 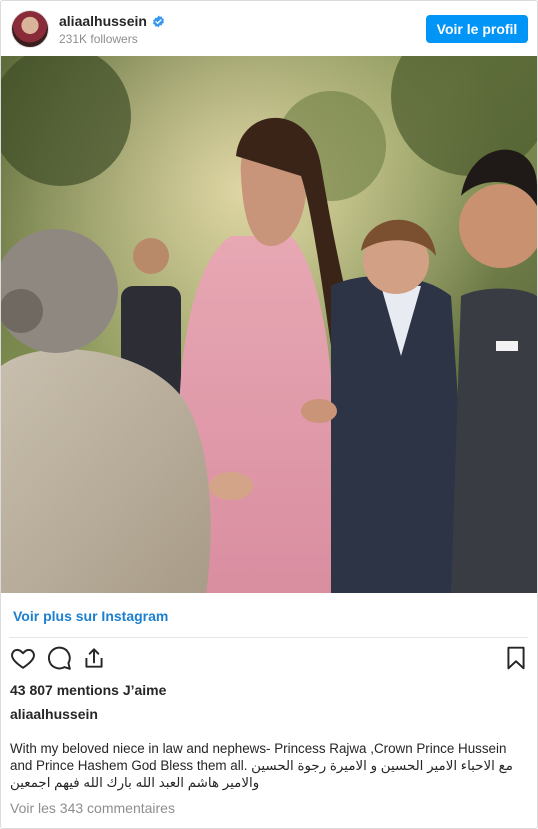 What do you see at coordinates (516, 658) in the screenshot?
I see `bookmark-icon` at bounding box center [516, 658].